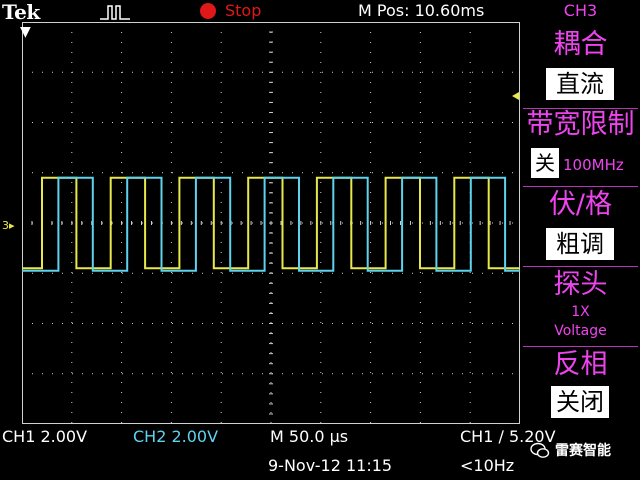  Describe the element at coordinates (593, 165) in the screenshot. I see `bandwidth-frequency: 100MHz` at that location.